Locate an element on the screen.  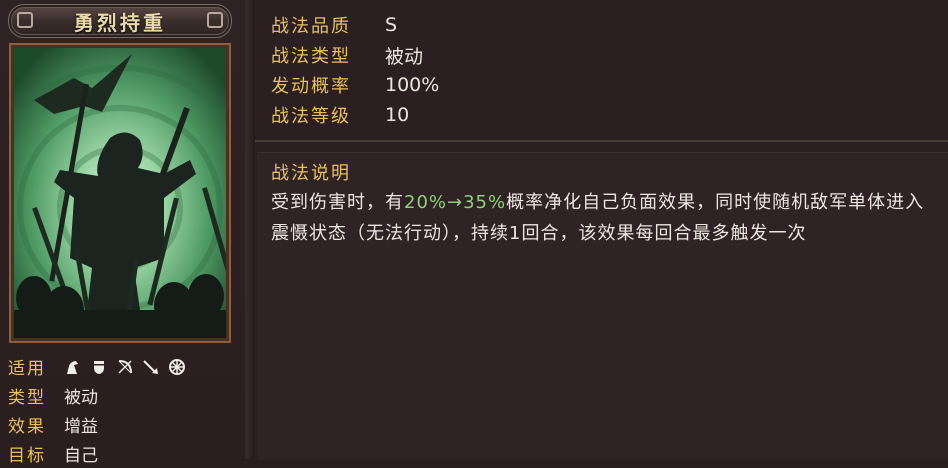
skill-stats: 适用 类型 被动 效果 增益 目标 自己 is located at coordinates (123, 410).